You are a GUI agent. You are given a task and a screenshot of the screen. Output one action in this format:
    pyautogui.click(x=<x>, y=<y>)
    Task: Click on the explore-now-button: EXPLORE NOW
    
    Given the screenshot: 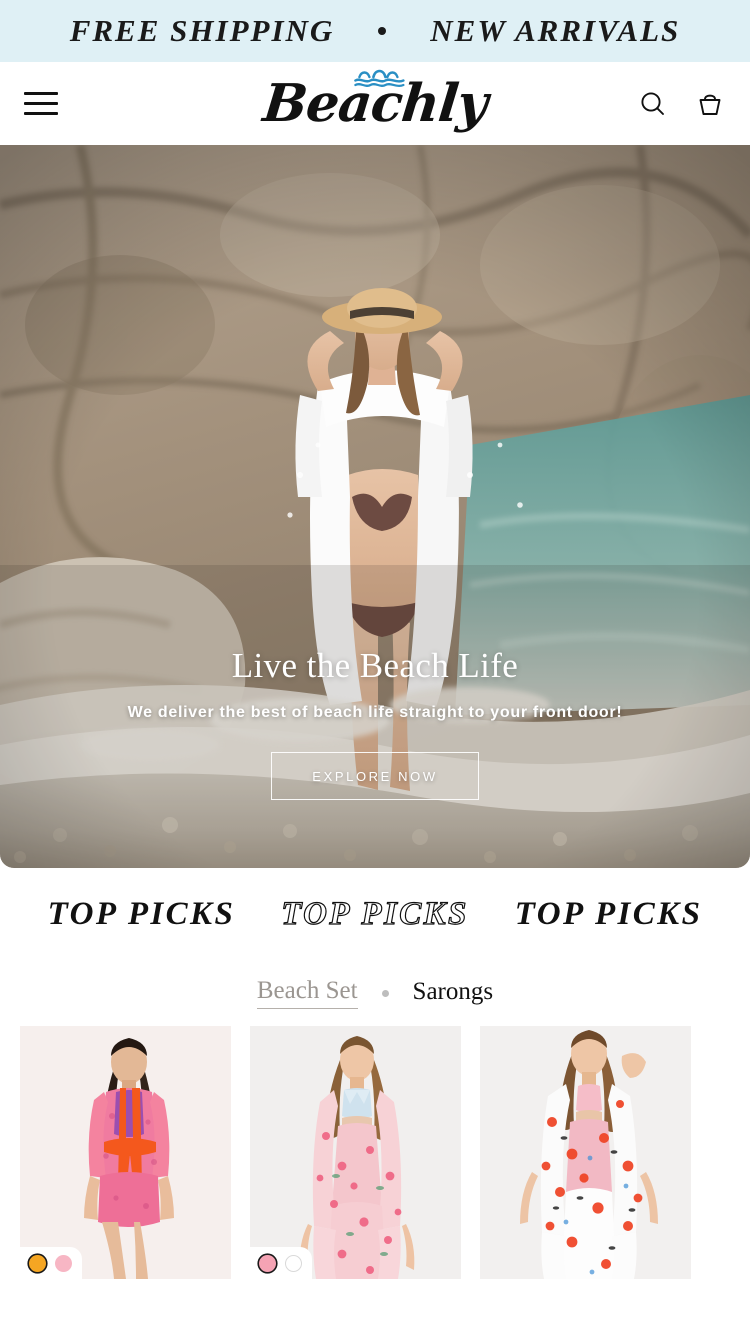 What is the action you would take?
    pyautogui.click(x=375, y=776)
    